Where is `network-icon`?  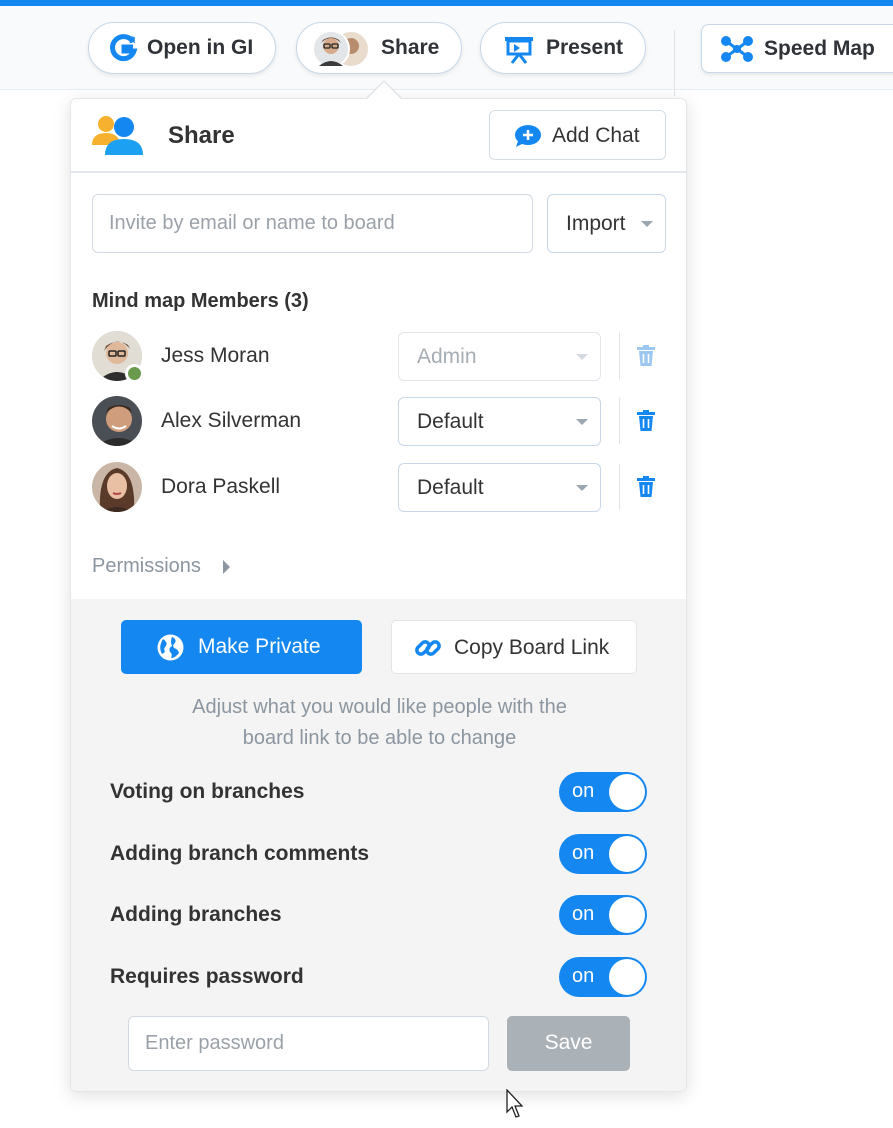
network-icon is located at coordinates (737, 49).